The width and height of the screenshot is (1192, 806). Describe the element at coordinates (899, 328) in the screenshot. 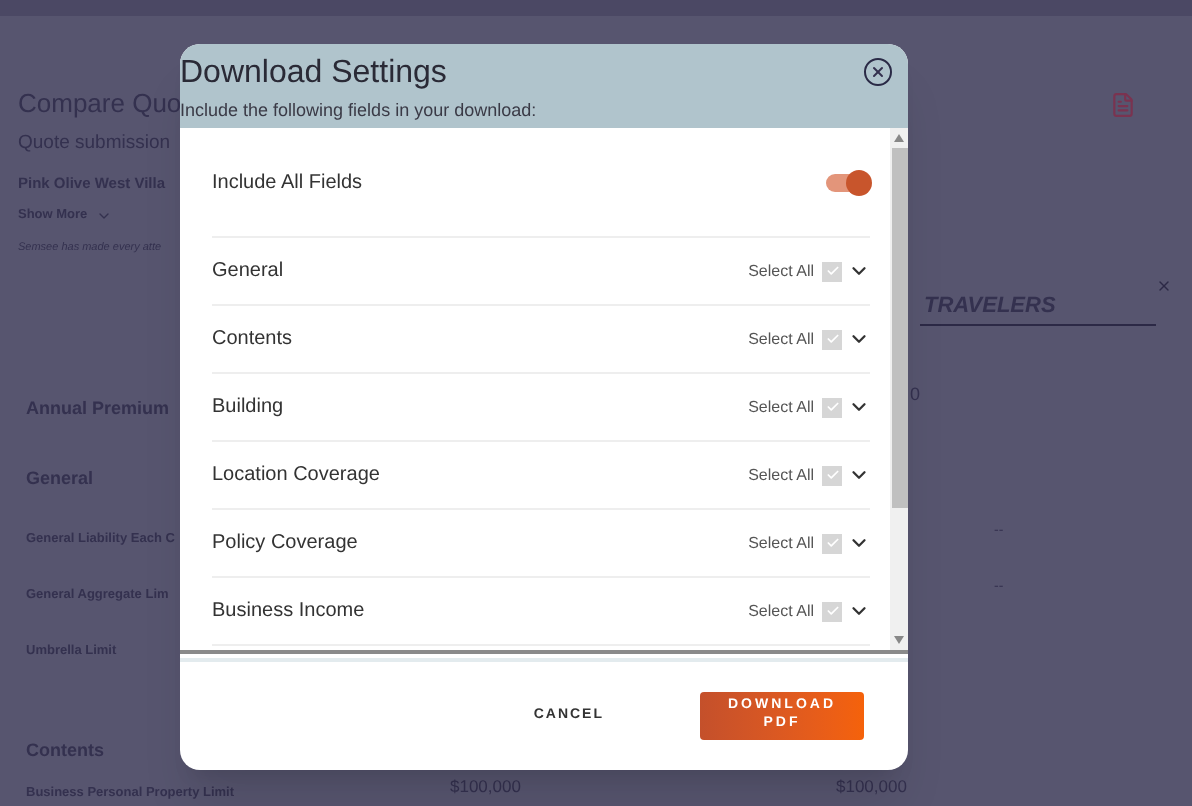

I see `scrollbar-thumb` at that location.